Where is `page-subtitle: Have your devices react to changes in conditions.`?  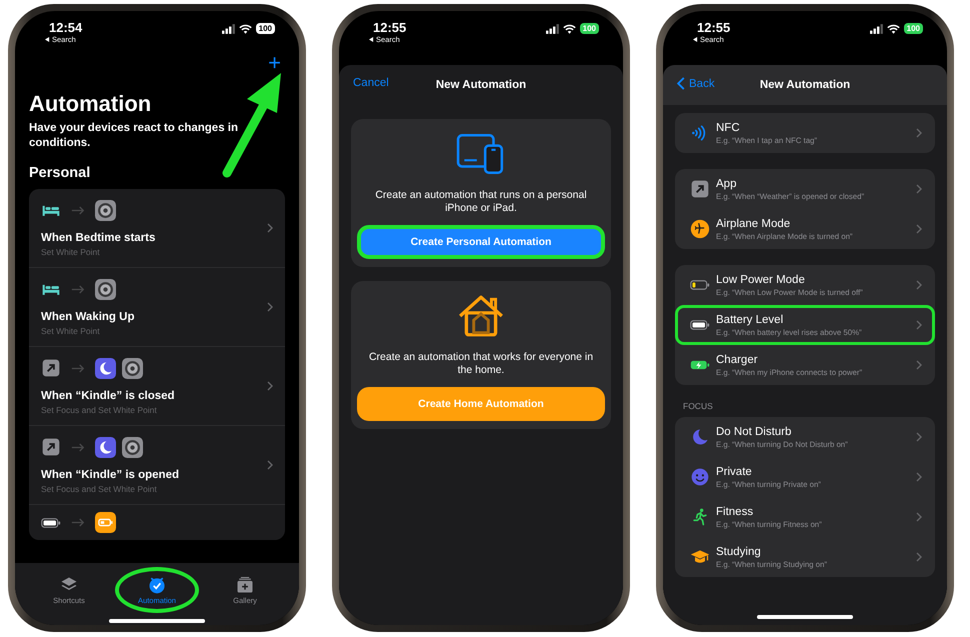
page-subtitle: Have your devices react to changes in conditions. is located at coordinates (134, 136).